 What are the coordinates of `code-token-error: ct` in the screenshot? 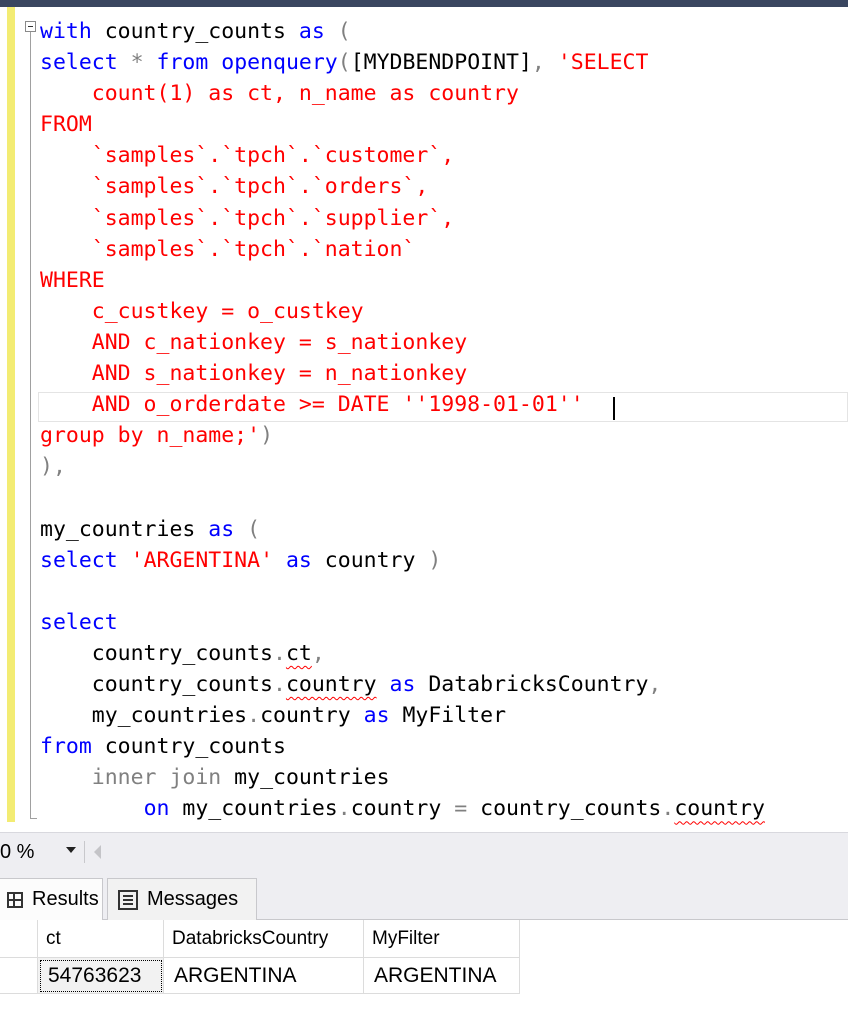 It's located at (298, 653).